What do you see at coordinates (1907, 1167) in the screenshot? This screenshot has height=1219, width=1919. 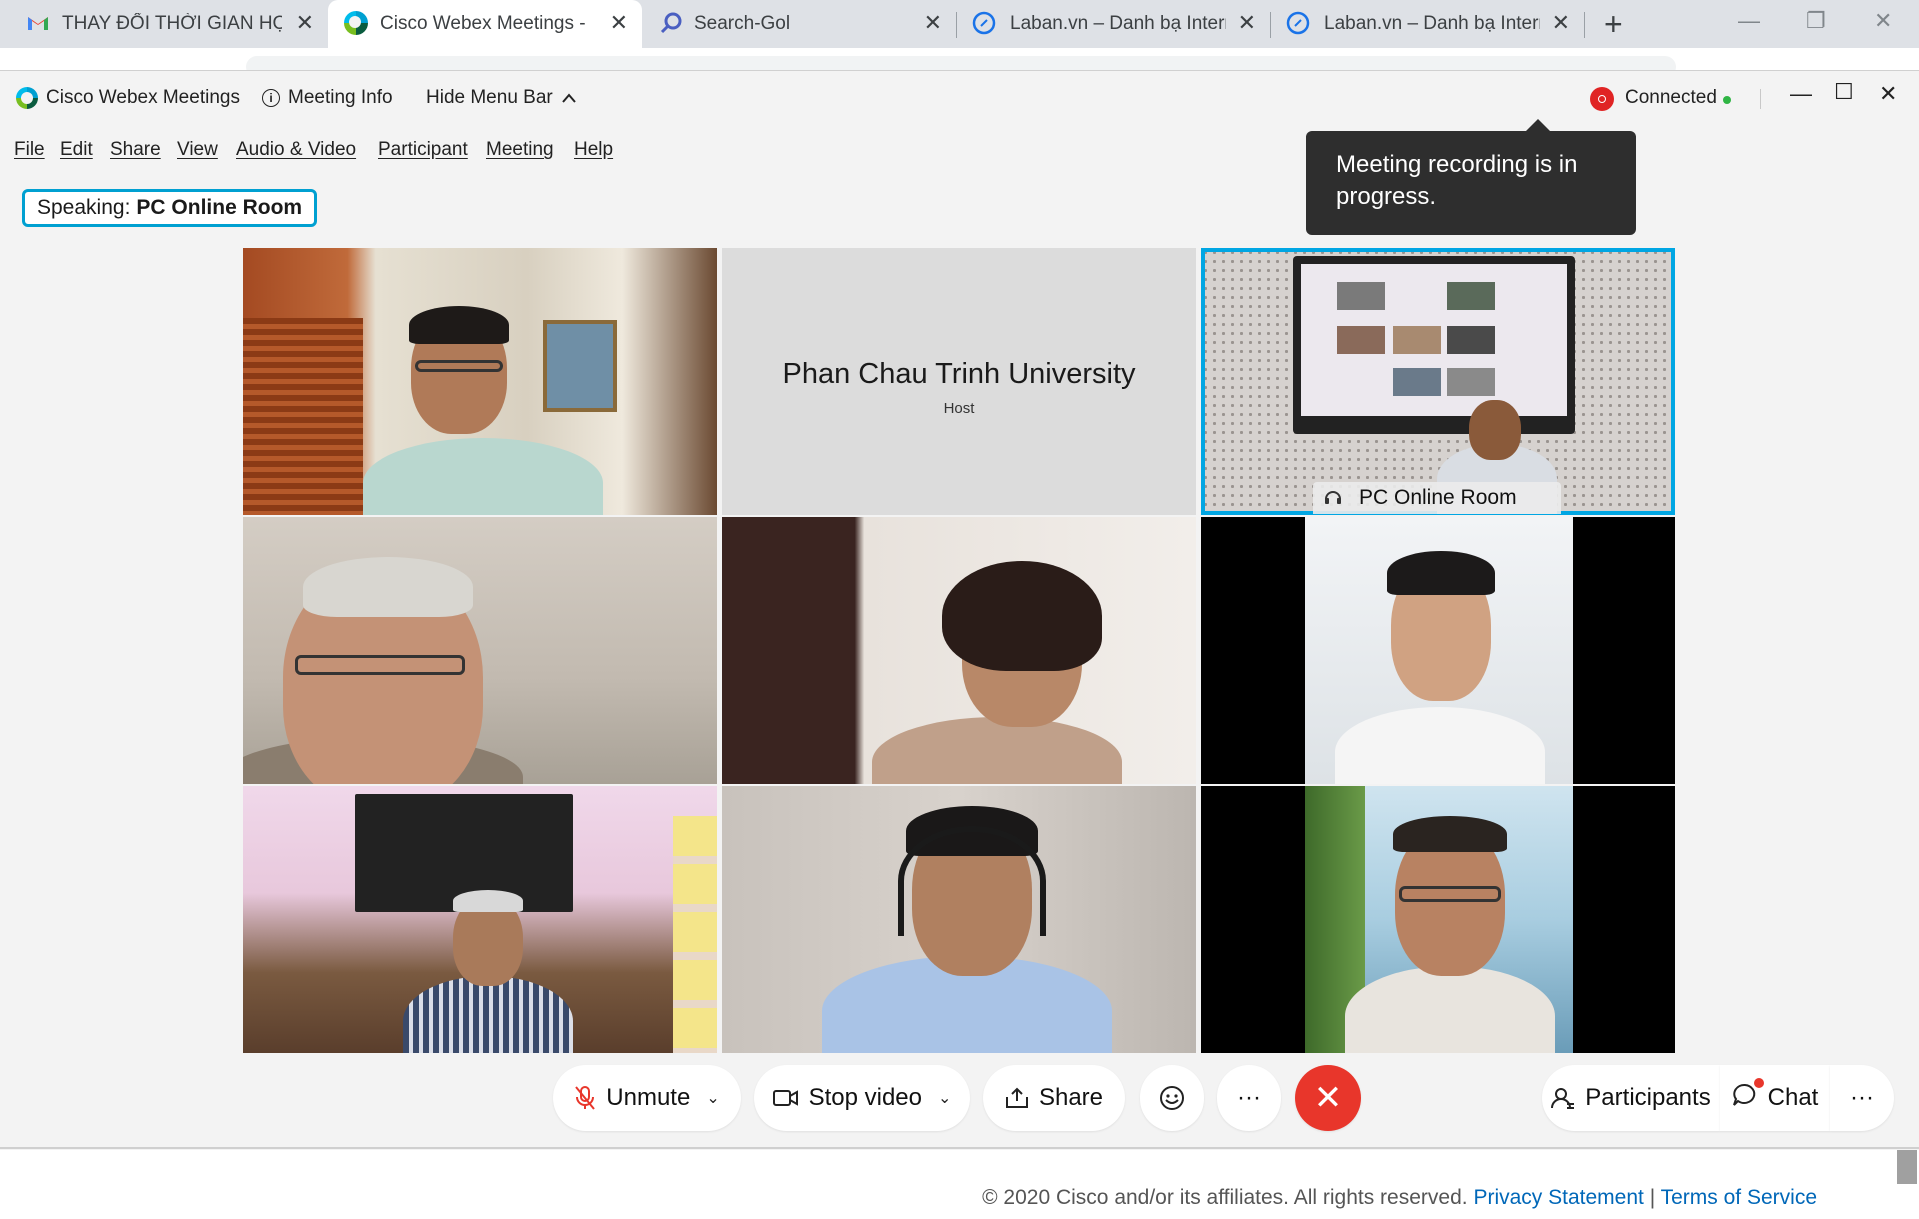 I see `page-scrollbar` at bounding box center [1907, 1167].